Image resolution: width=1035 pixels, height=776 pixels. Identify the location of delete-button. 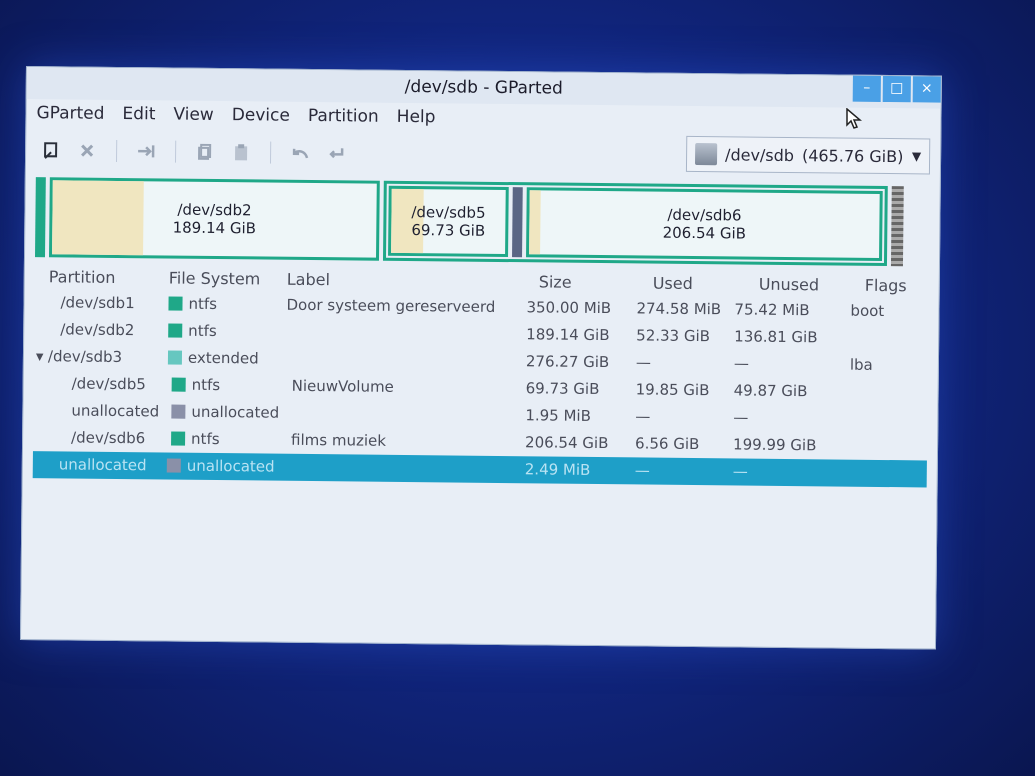
(87, 150).